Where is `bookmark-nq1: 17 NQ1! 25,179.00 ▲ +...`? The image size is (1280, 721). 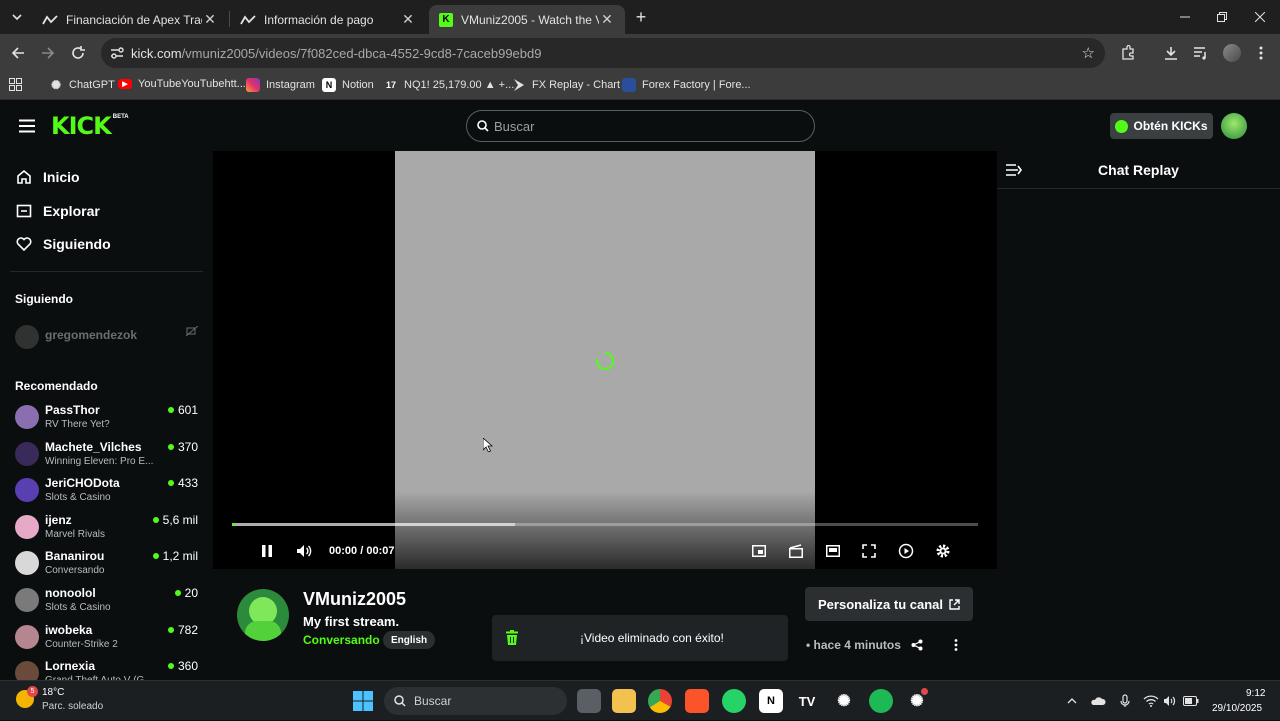
bookmark-nq1: 17 NQ1! 25,179.00 ▲ +... is located at coordinates (449, 85).